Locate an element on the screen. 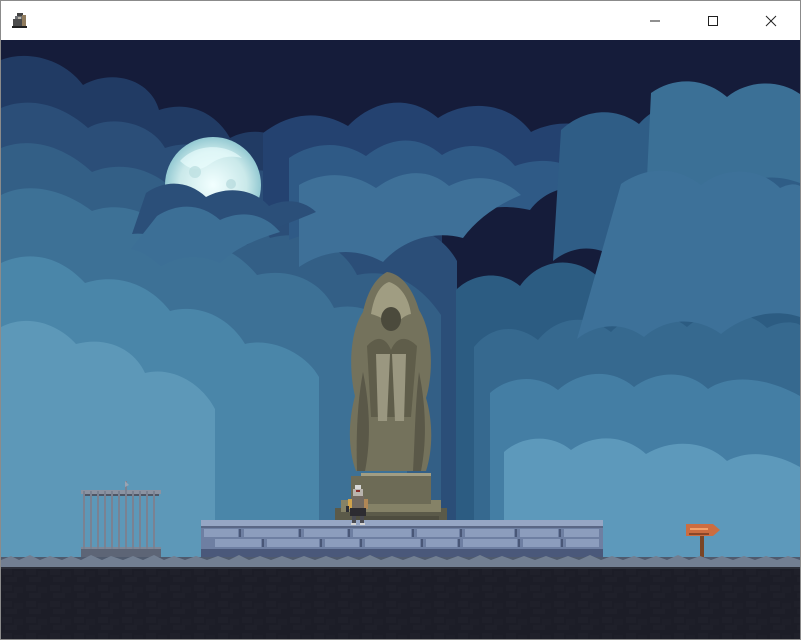  cloaked-knight-app-icon is located at coordinates (19, 20).